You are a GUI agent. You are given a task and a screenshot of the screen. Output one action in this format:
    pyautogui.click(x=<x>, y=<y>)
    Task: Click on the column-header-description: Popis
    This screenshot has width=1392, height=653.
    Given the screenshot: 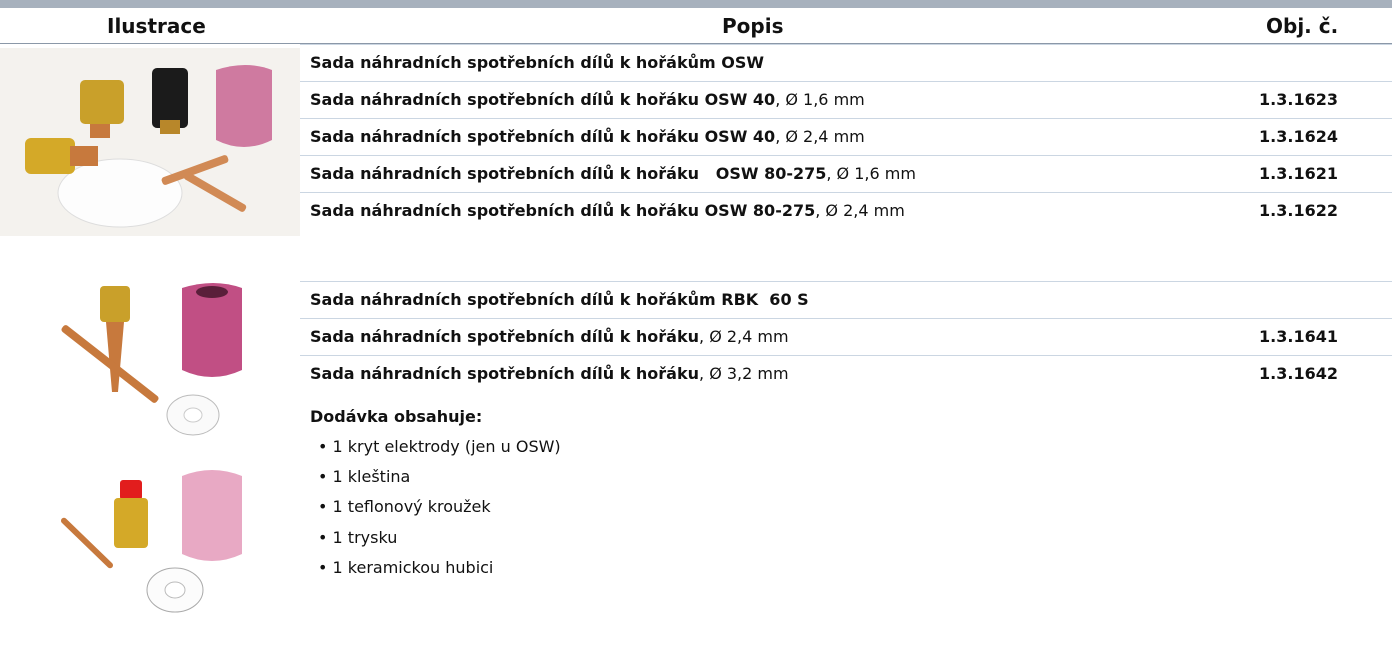 What is the action you would take?
    pyautogui.click(x=753, y=26)
    